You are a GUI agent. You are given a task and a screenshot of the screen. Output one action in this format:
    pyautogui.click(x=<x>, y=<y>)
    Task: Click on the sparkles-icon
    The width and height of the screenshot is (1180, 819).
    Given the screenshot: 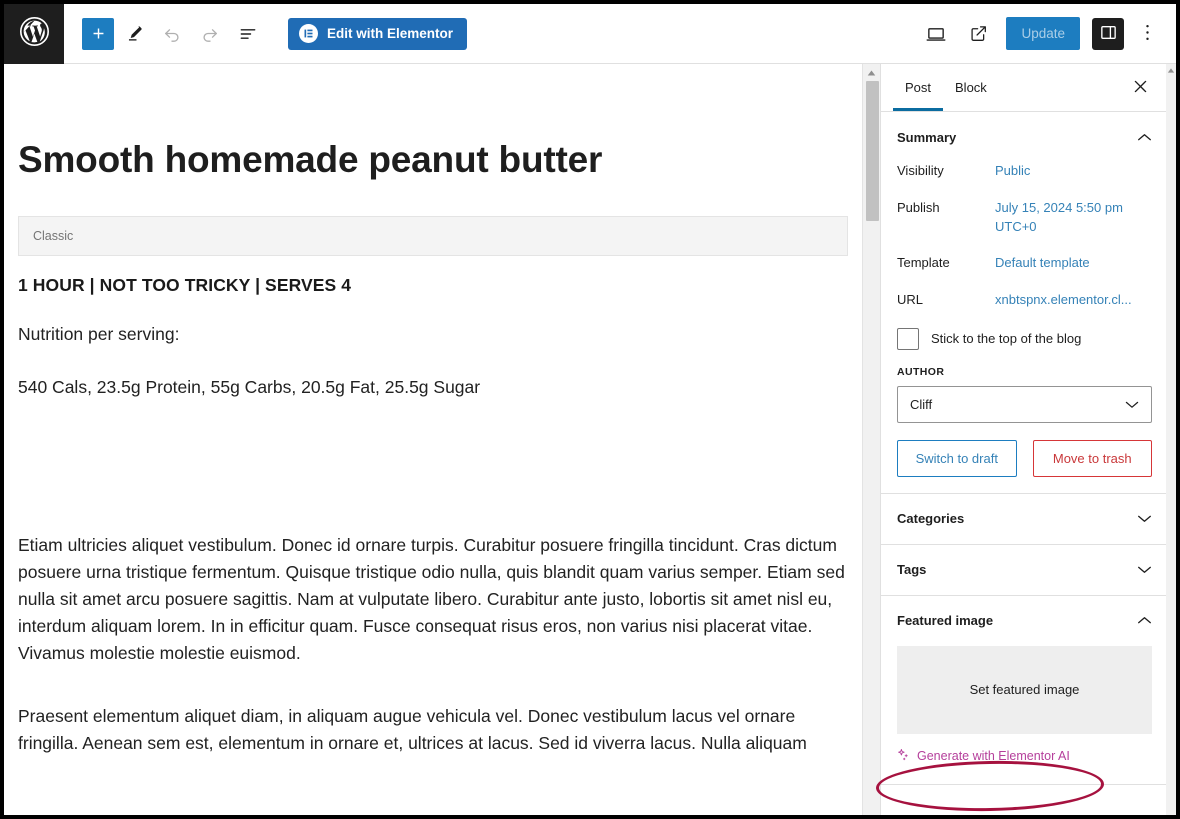 What is the action you would take?
    pyautogui.click(x=903, y=756)
    